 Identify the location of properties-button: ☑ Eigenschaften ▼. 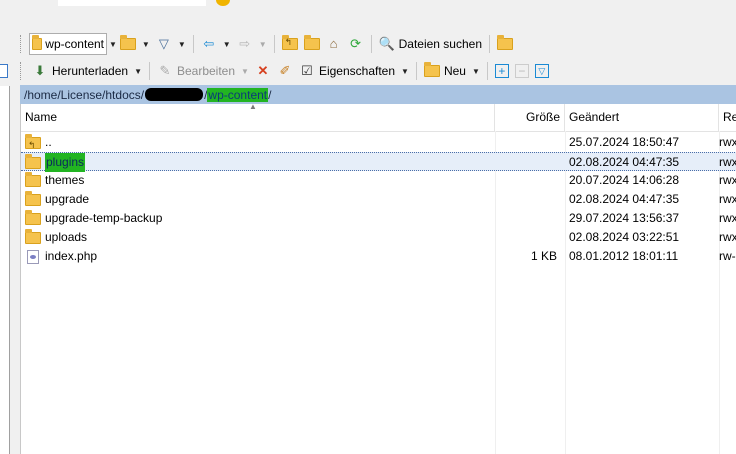
(354, 71).